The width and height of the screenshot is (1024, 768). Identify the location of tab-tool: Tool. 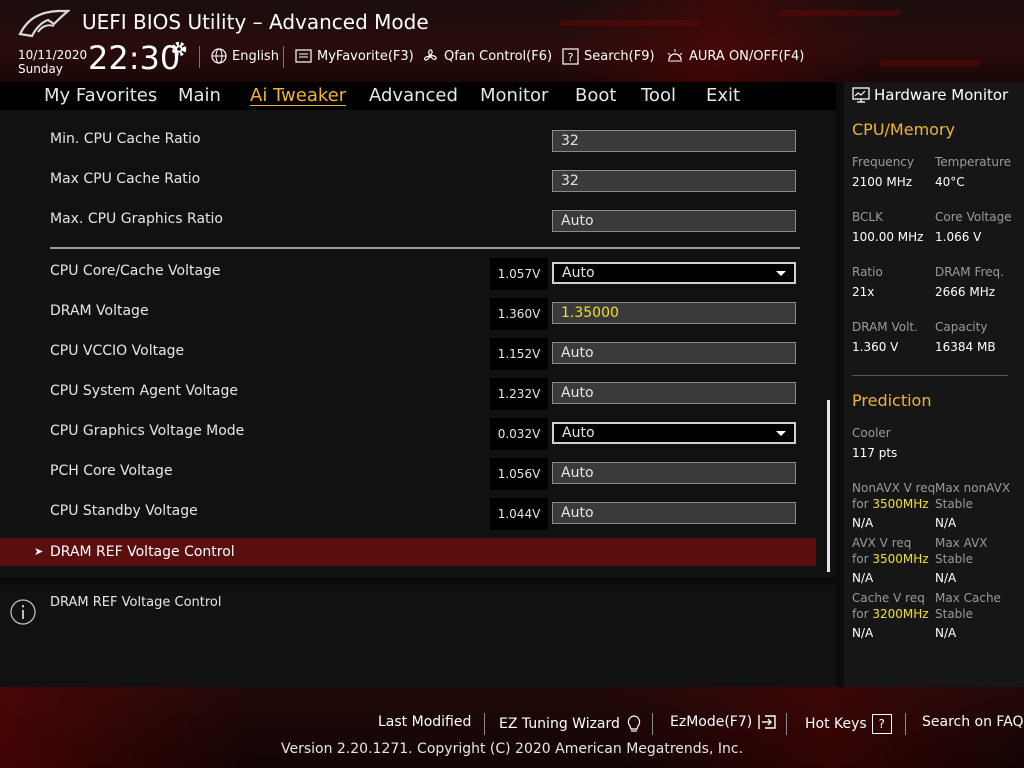
(658, 95).